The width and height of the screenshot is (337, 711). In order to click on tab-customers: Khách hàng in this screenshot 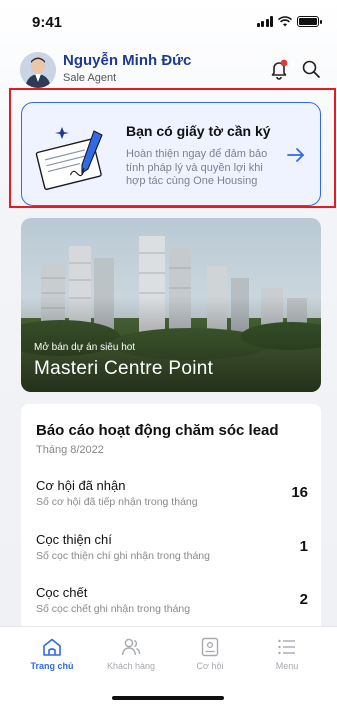, I will do `click(131, 657)`.